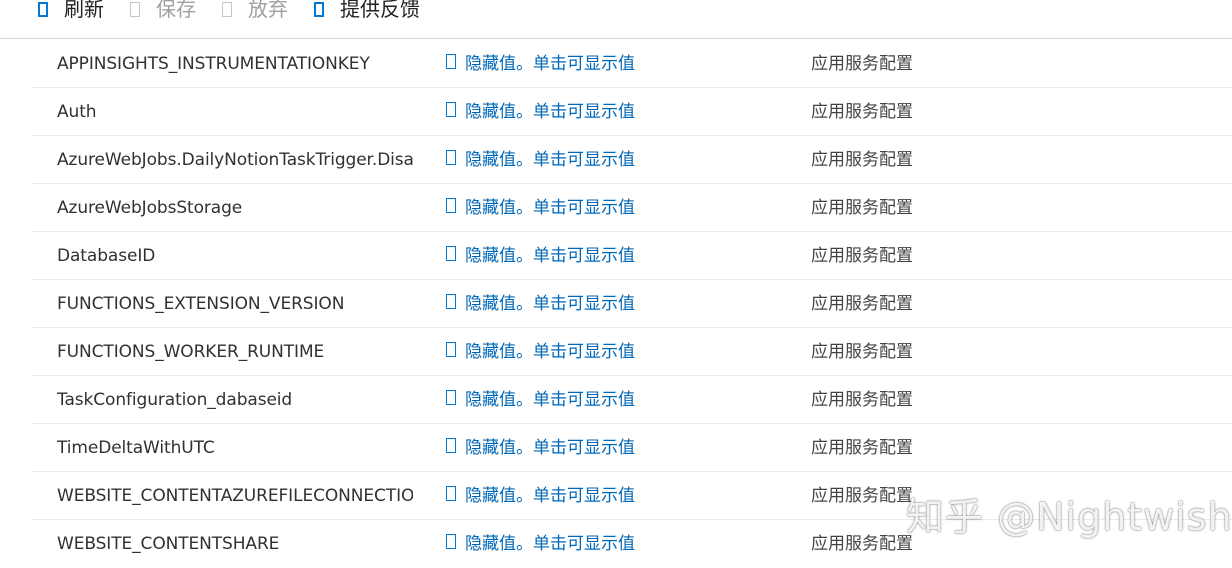 The width and height of the screenshot is (1232, 568). What do you see at coordinates (84, 10) in the screenshot?
I see `refresh-label: 刷新` at bounding box center [84, 10].